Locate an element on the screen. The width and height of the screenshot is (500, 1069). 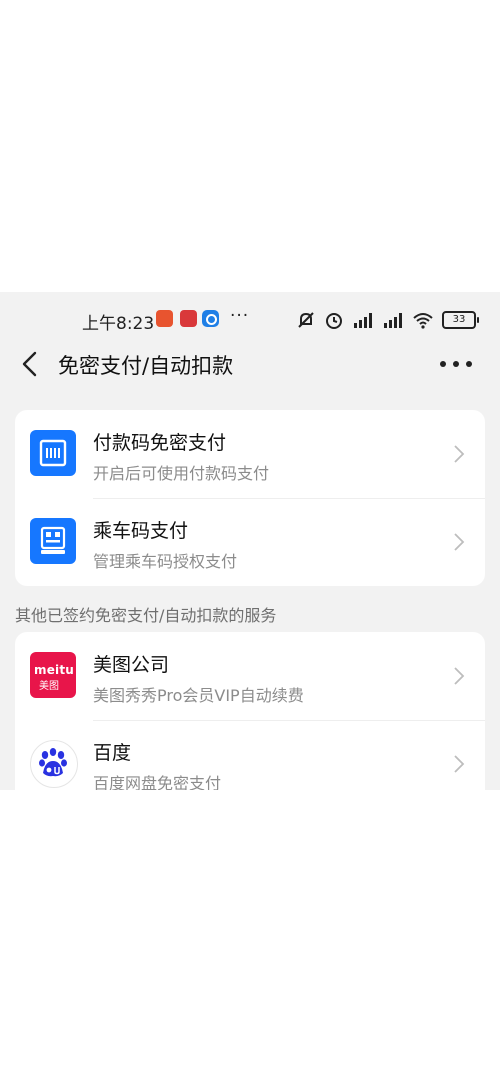
section-label: 其他已签约免密支付/自动扣款的服务 is located at coordinates (146, 615).